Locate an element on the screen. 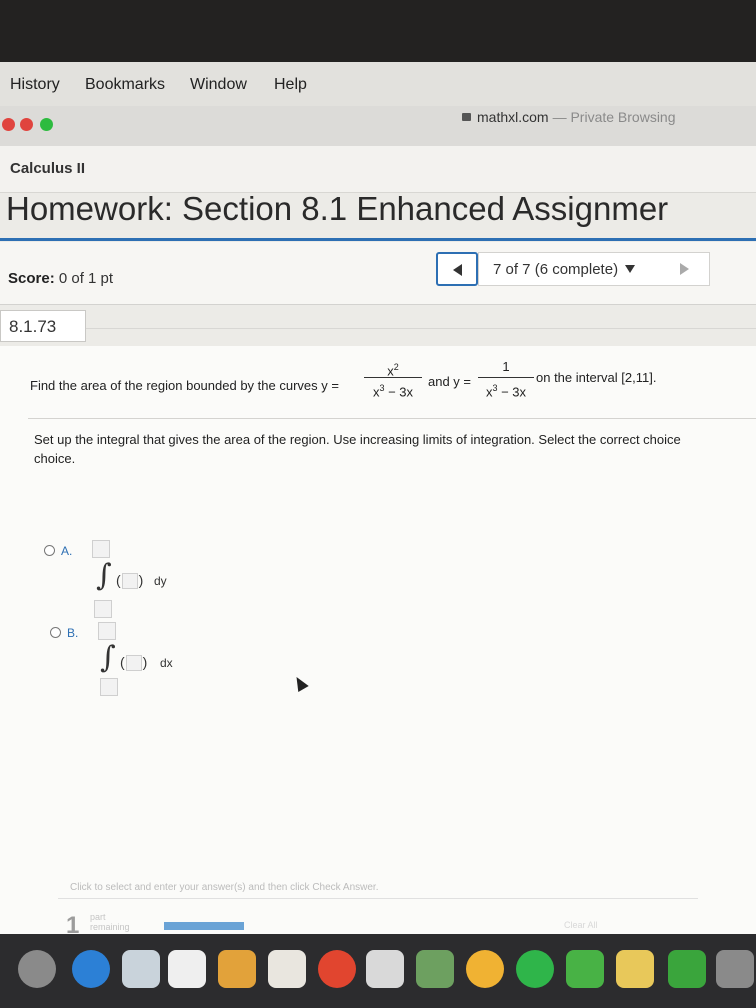  parts-remaining-label: part remaining is located at coordinates (110, 922).